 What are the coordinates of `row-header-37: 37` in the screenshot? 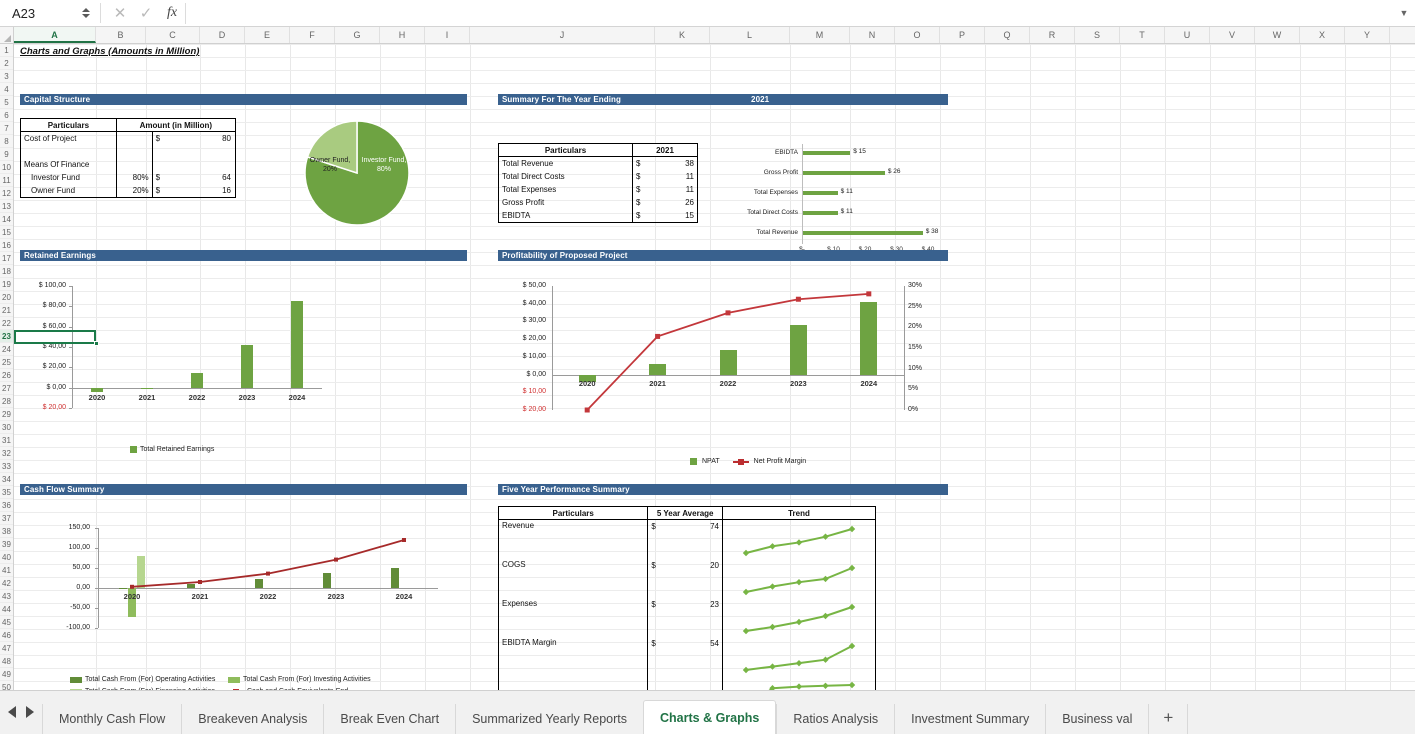 It's located at (6, 518).